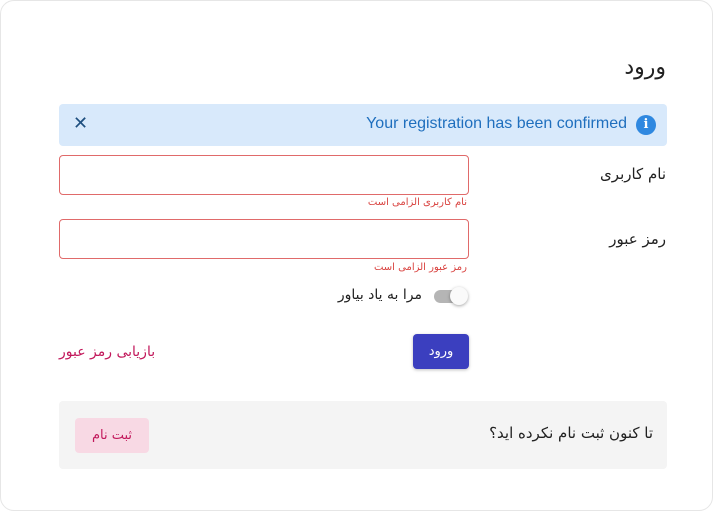 The height and width of the screenshot is (511, 713). What do you see at coordinates (420, 267) in the screenshot?
I see `password-error: رمز عبور الزامی است` at bounding box center [420, 267].